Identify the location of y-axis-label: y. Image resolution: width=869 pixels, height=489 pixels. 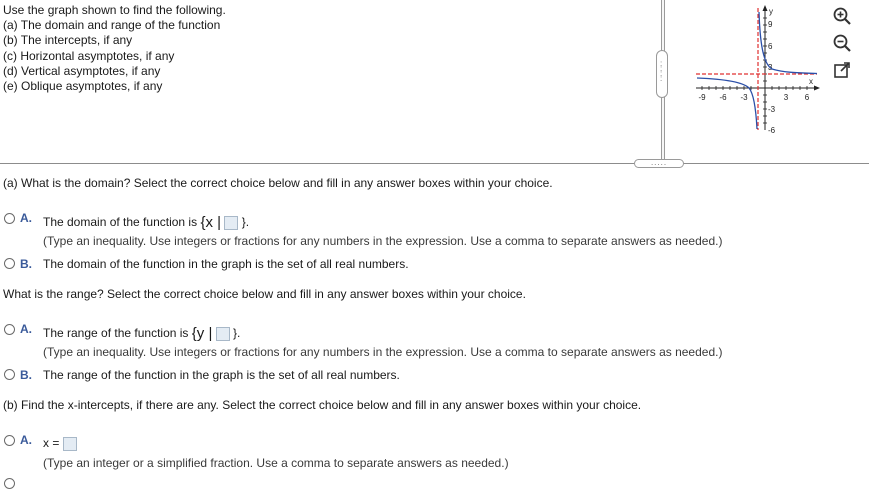
(771, 11).